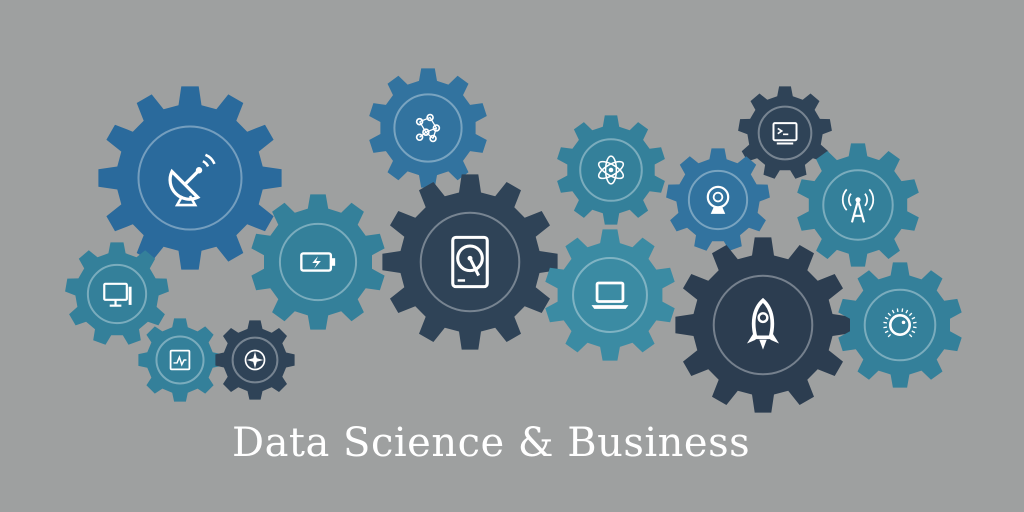  I want to click on compass-icon, so click(255, 360).